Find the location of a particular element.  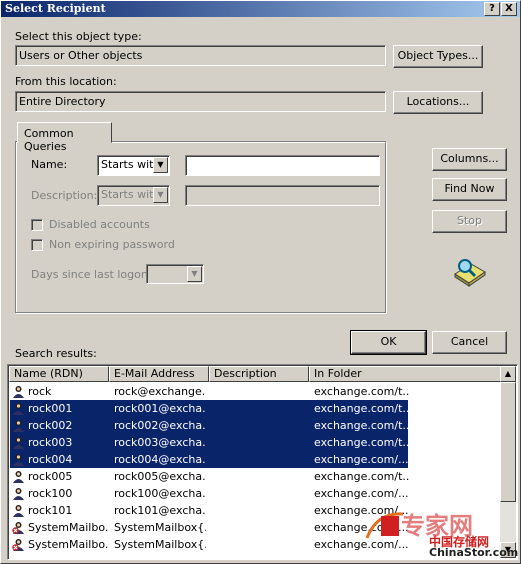

window-title: Select Recipient is located at coordinates (55, 8).